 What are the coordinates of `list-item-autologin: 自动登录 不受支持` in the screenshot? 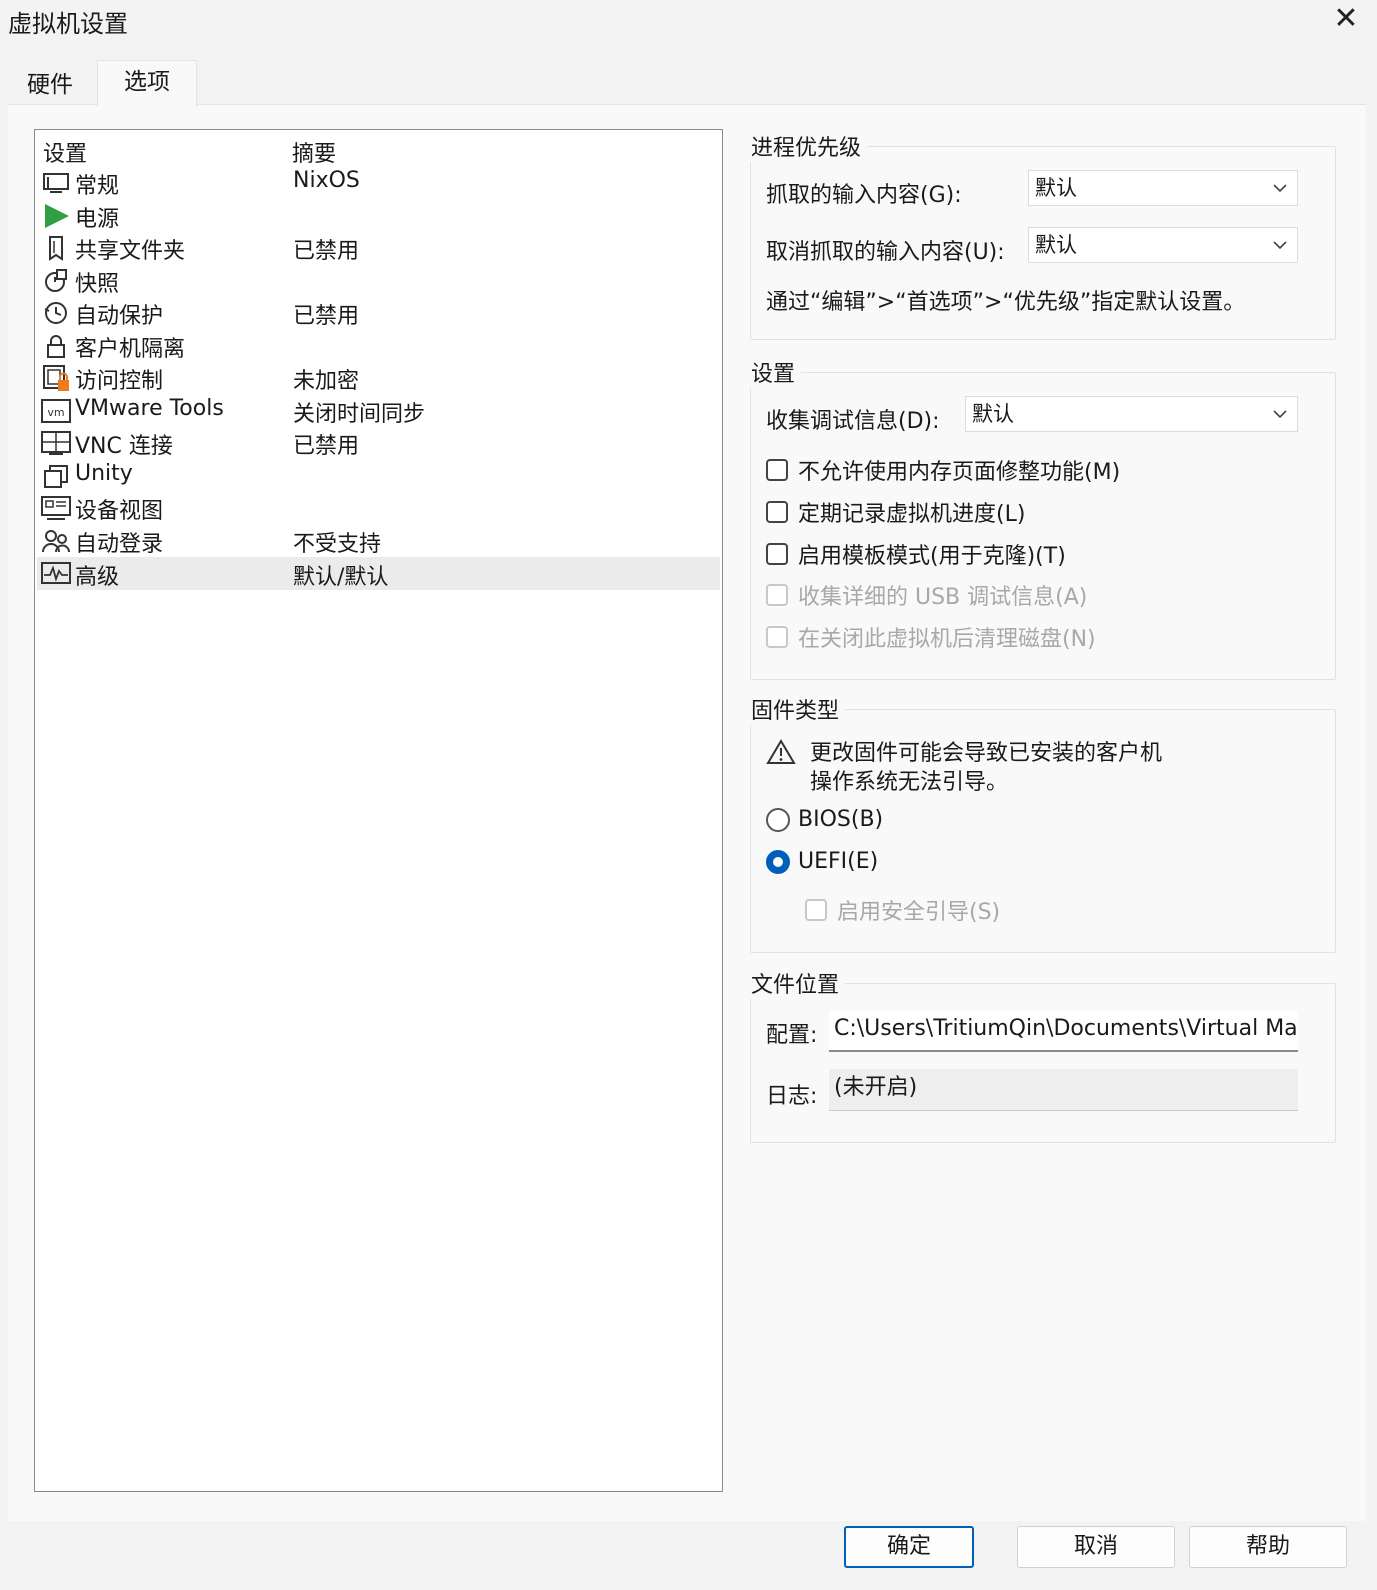 It's located at (378, 540).